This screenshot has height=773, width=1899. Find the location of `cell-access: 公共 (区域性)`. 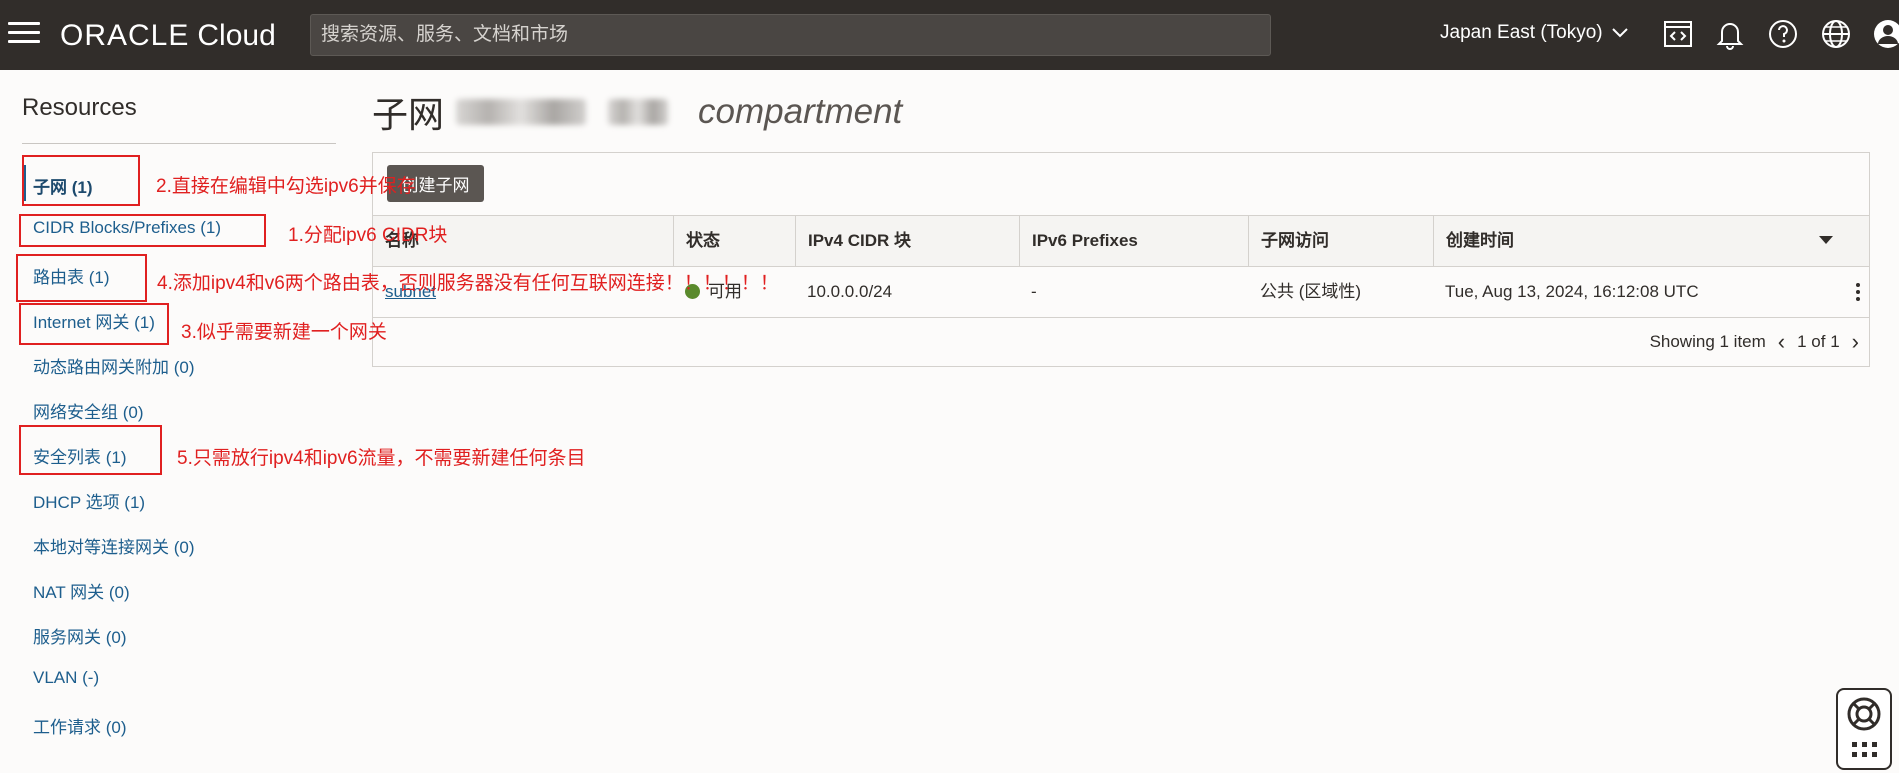

cell-access: 公共 (区域性) is located at coordinates (1311, 291).